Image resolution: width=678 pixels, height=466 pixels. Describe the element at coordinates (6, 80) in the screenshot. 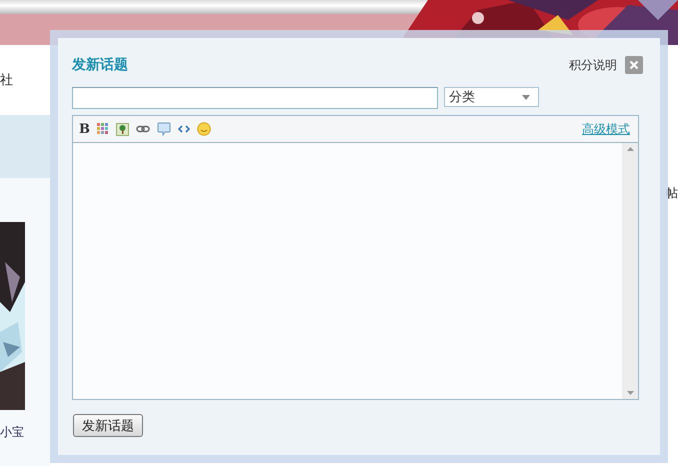

I see `background-text: 社` at that location.